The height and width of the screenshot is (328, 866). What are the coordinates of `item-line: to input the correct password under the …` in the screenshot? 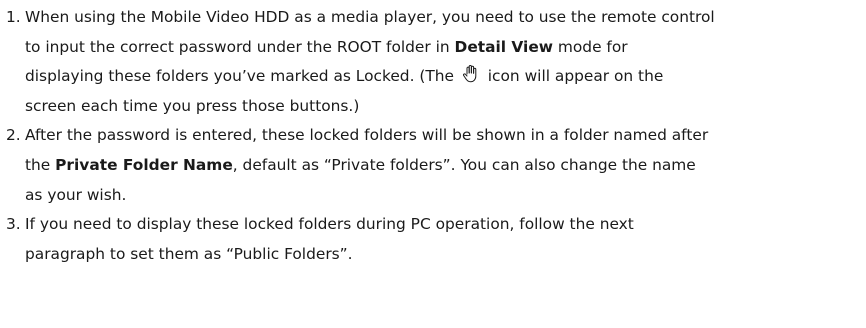 It's located at (445, 48).